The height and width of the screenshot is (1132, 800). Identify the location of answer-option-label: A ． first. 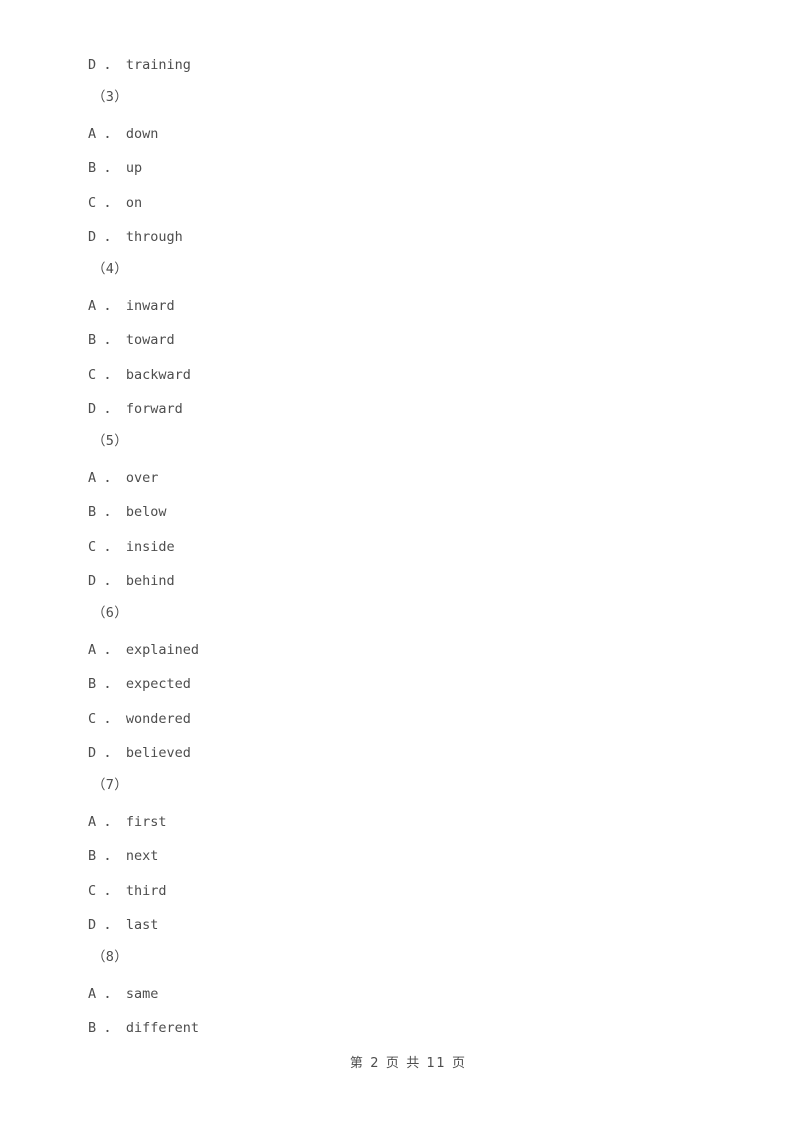
(127, 822).